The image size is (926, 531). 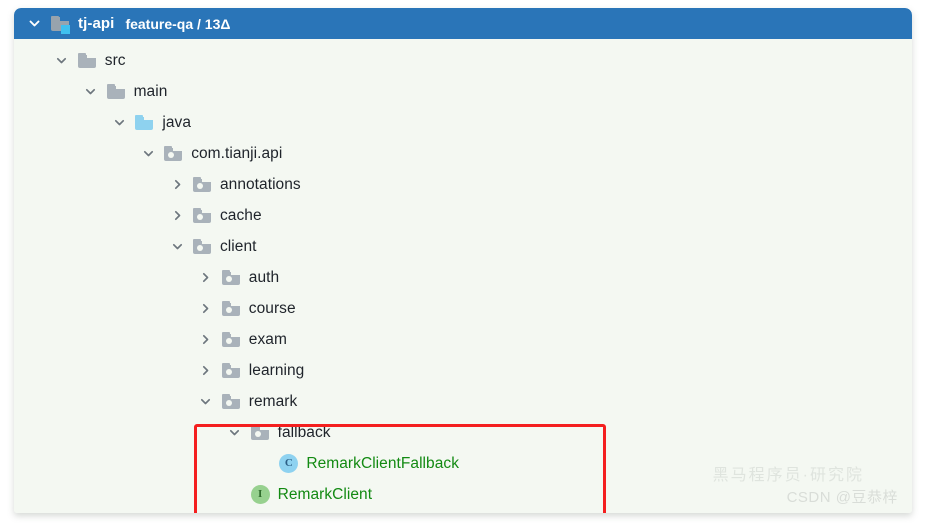 What do you see at coordinates (382, 463) in the screenshot?
I see `tree-row-label: RemarkClientFallback` at bounding box center [382, 463].